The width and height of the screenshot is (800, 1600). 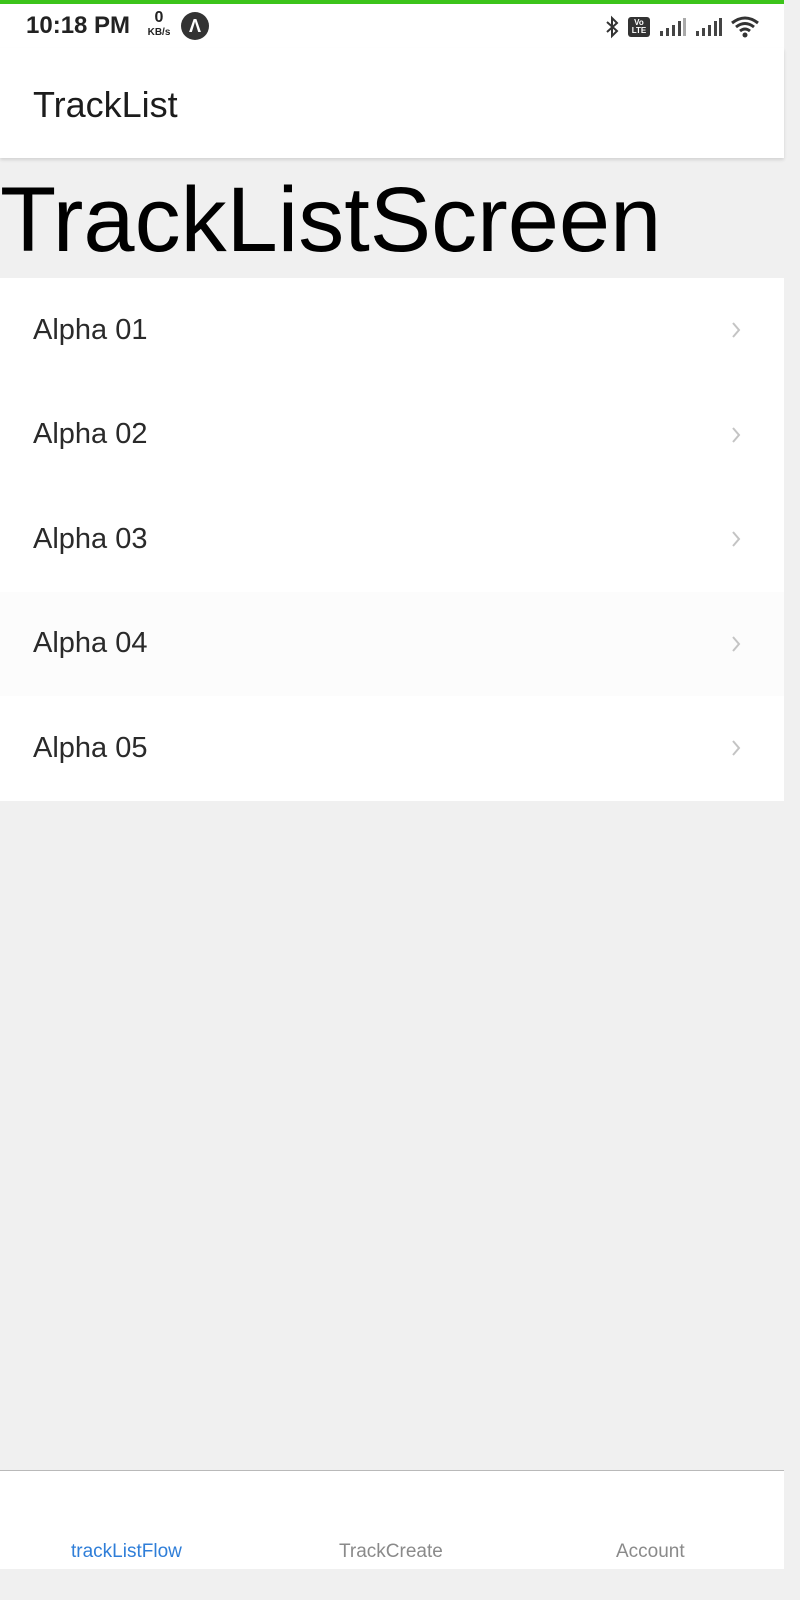 I want to click on list-item-label: Alpha 01, so click(x=90, y=329).